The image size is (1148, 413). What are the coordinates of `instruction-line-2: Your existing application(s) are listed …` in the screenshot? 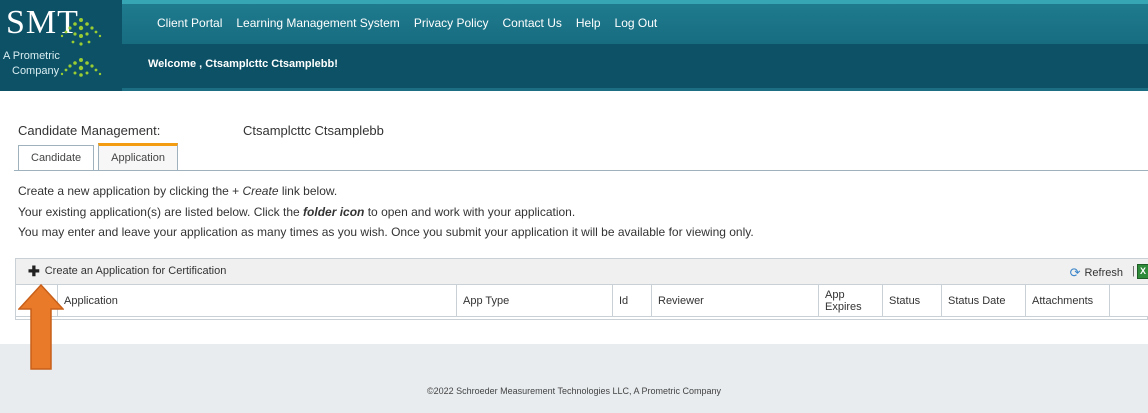 It's located at (296, 212).